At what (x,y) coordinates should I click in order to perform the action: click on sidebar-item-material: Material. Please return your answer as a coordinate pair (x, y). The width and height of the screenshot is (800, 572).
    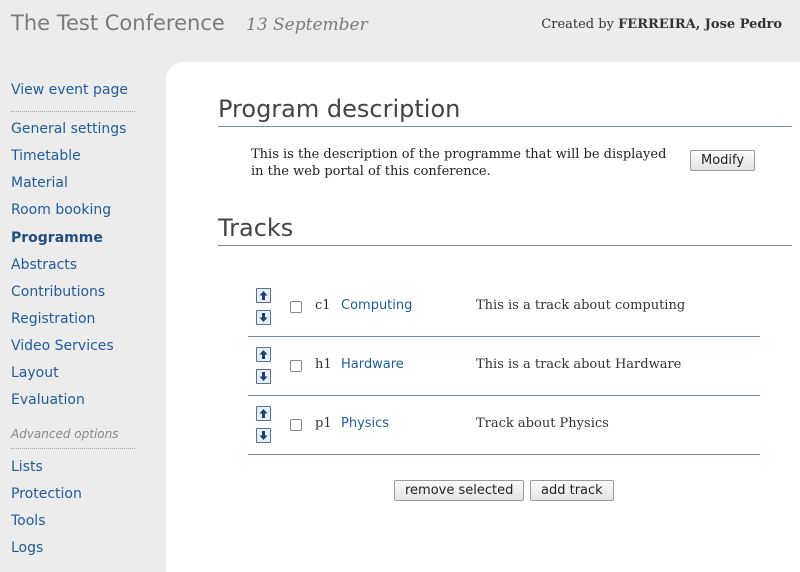
    Looking at the image, I should click on (39, 183).